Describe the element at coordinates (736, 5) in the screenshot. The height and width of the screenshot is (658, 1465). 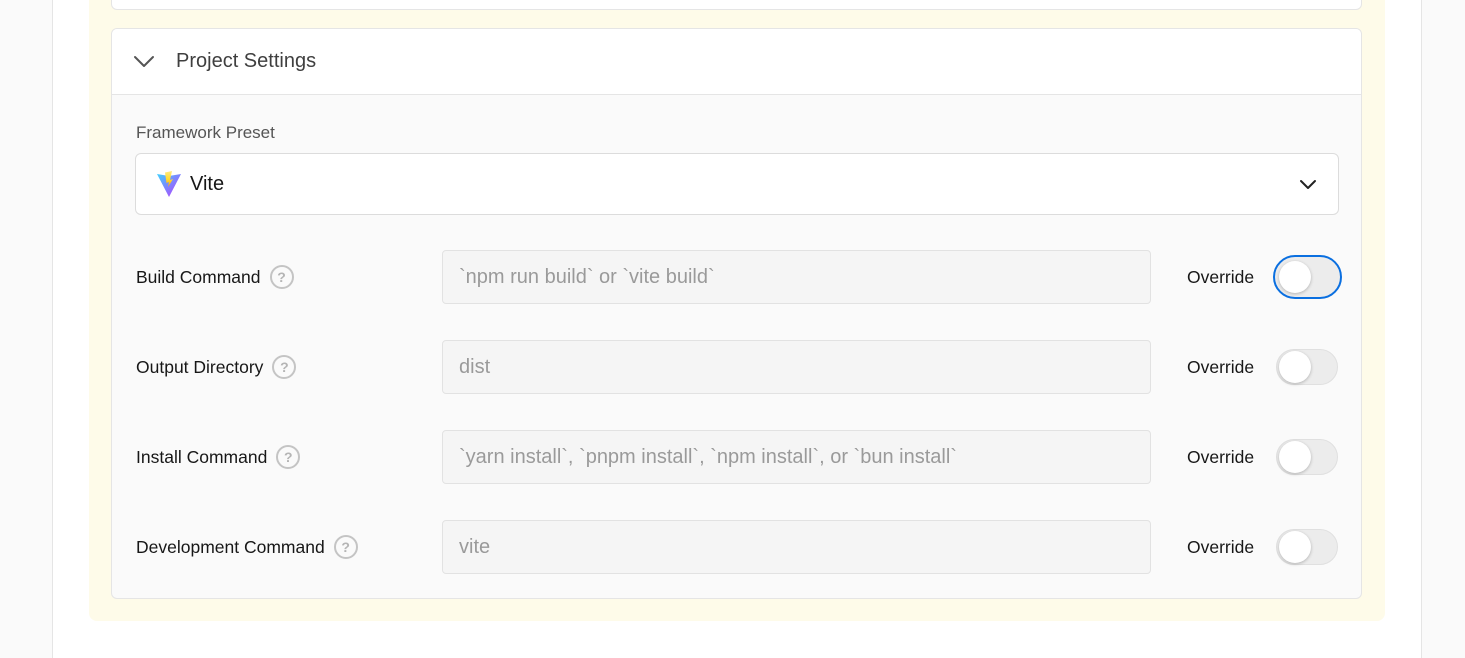
I see `previous-section-card` at that location.